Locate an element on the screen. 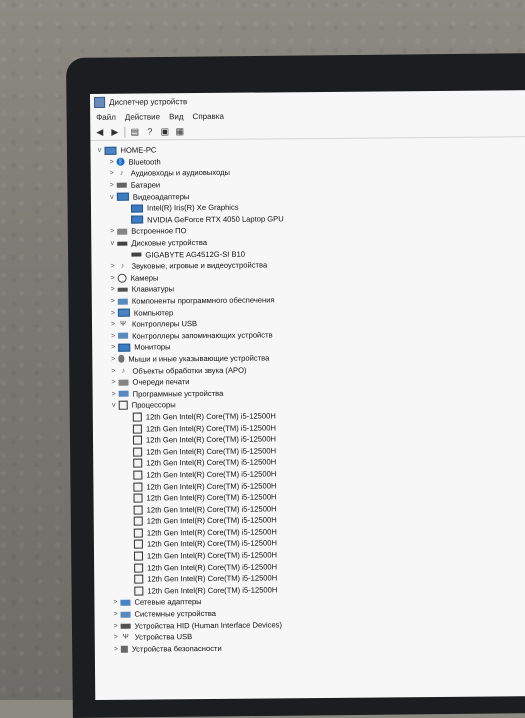 This screenshot has height=718, width=525. usb-icon: Ψ is located at coordinates (126, 637).